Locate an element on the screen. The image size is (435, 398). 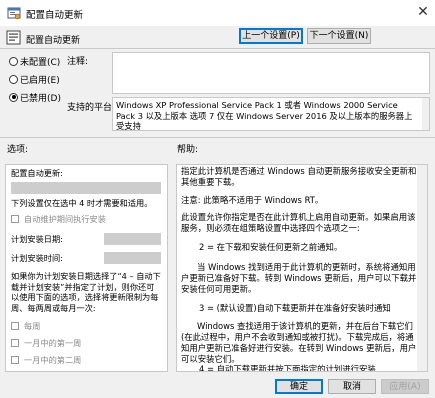
first-week-checkbox is located at coordinates (15, 343).